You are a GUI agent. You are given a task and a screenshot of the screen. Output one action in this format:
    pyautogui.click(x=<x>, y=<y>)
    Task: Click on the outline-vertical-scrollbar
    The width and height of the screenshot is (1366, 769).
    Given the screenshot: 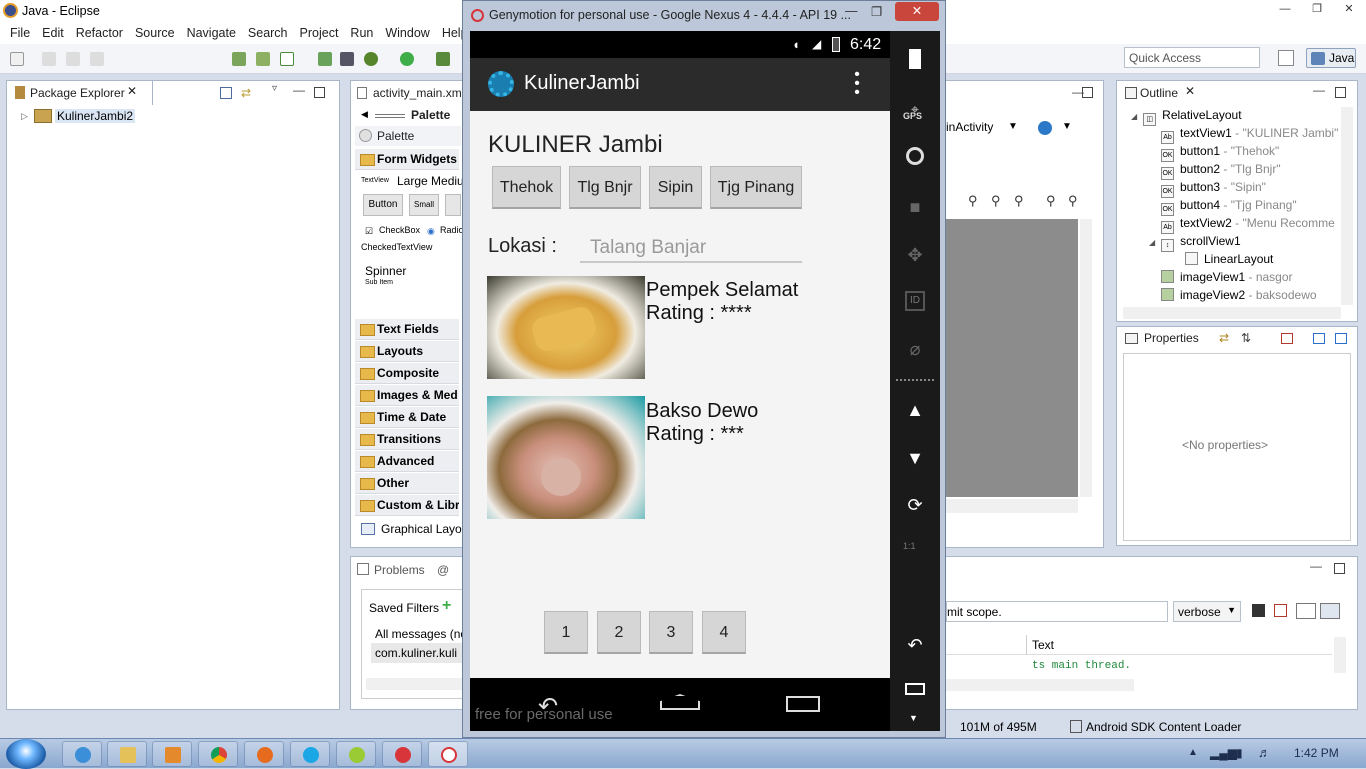 What is the action you would take?
    pyautogui.click(x=1347, y=206)
    